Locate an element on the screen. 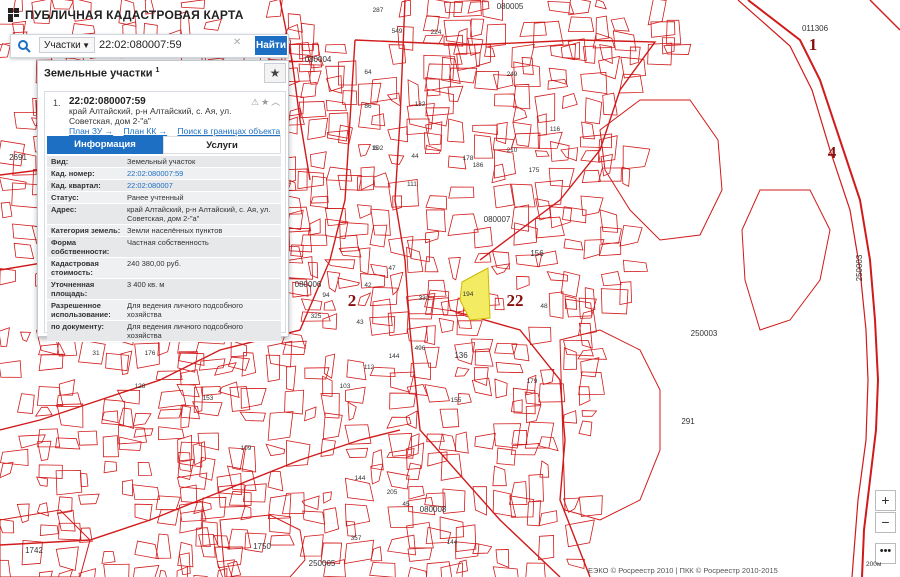  info-value: 22:02:080007:59 is located at coordinates (203, 173).